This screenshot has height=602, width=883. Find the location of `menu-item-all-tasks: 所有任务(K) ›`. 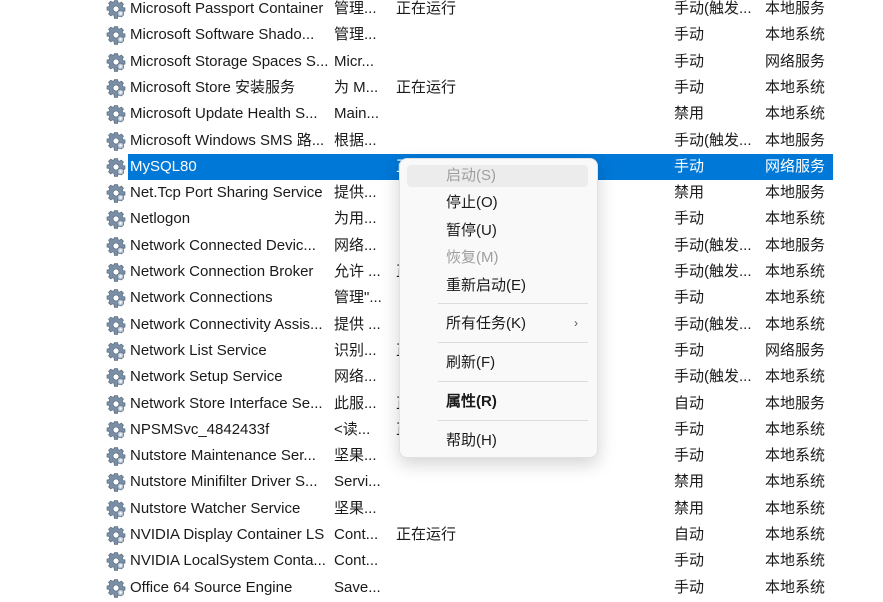

menu-item-all-tasks: 所有任务(K) › is located at coordinates (497, 324).